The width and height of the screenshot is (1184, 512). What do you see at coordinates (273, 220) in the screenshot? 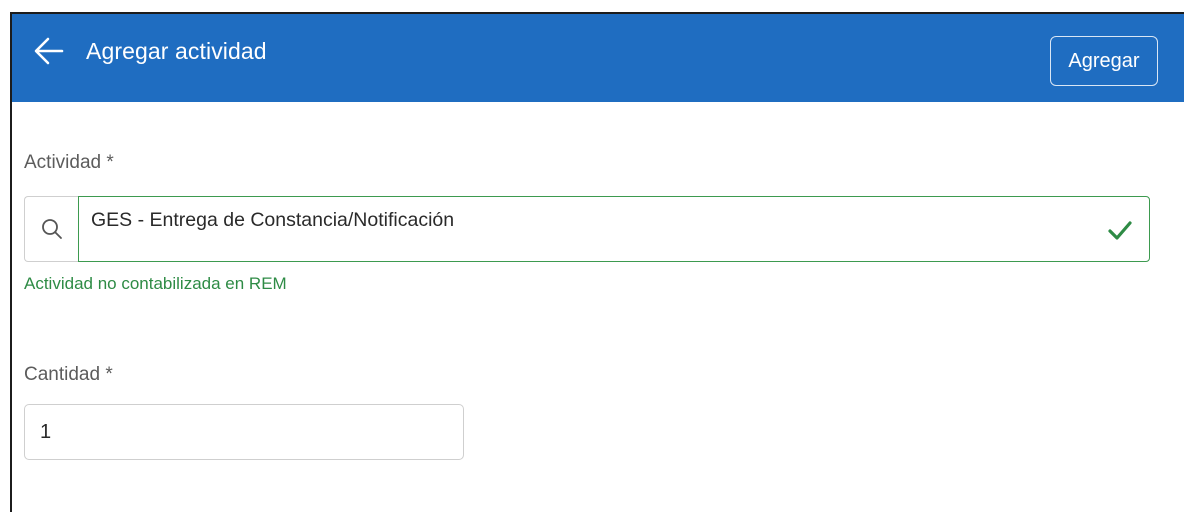
I see `activity-value: GES - Entrega de Constancia/Notificación` at bounding box center [273, 220].